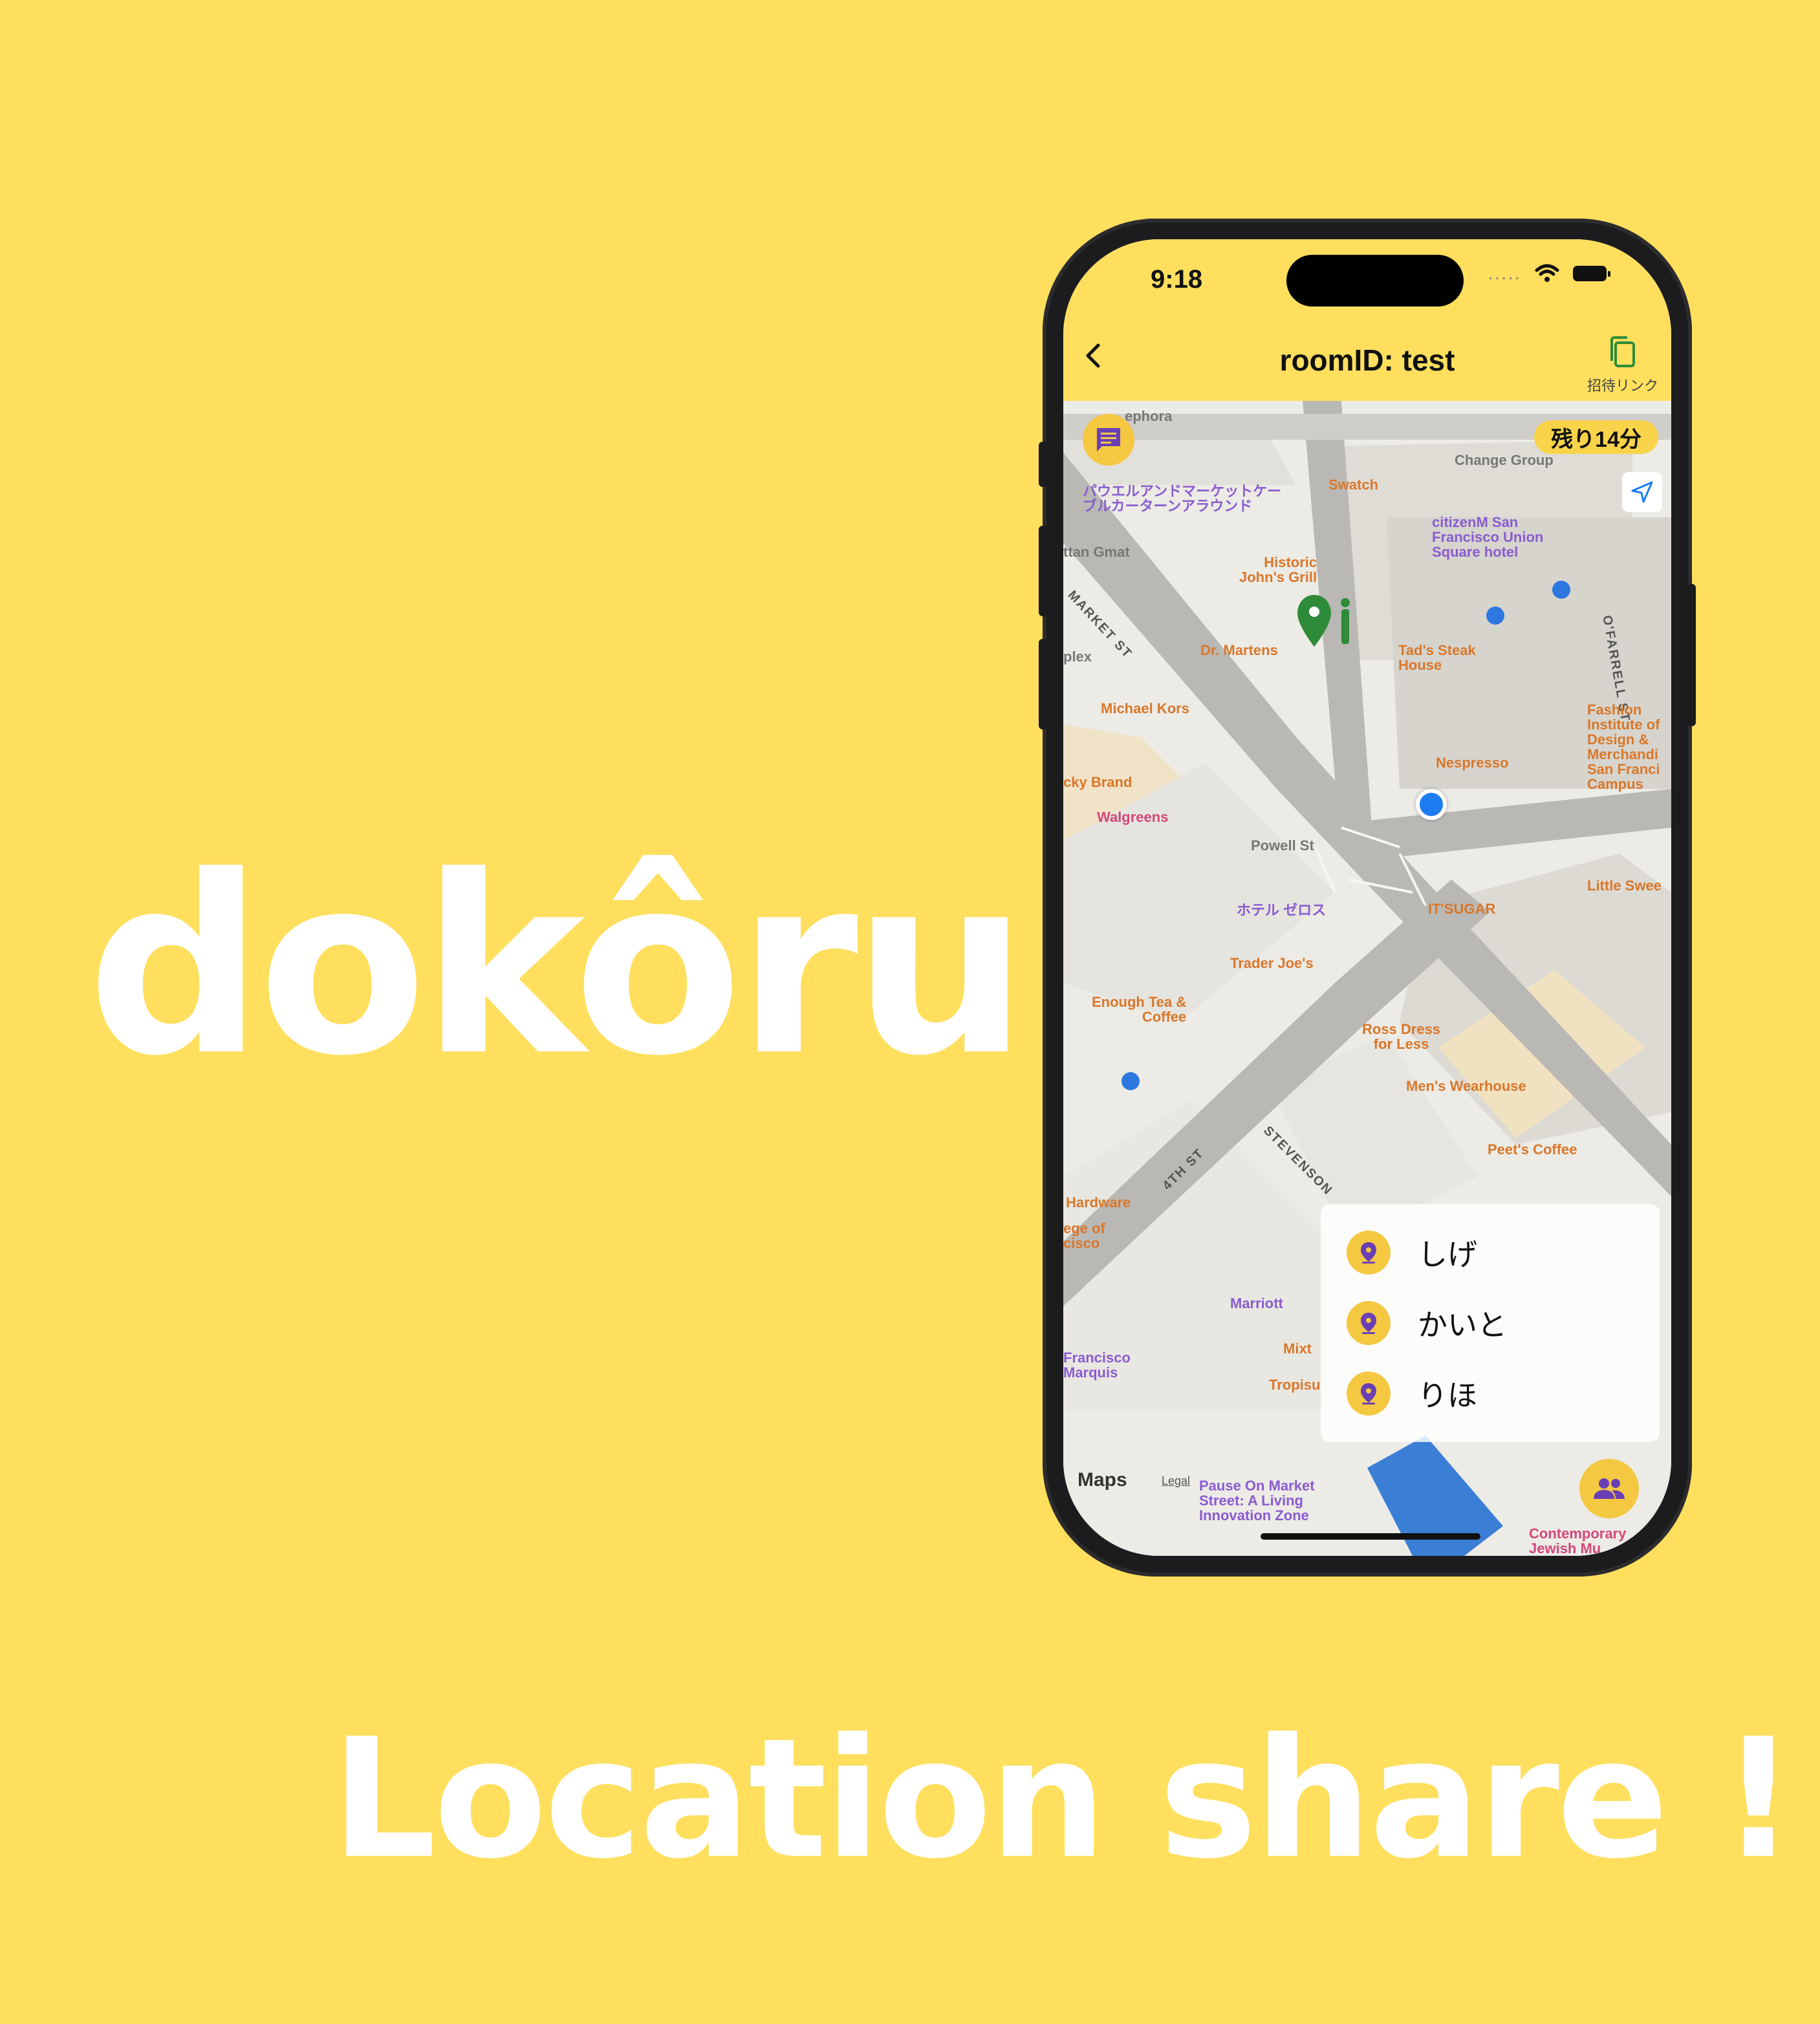 The height and width of the screenshot is (2024, 1820). What do you see at coordinates (1283, 846) in the screenshot?
I see `map-label: Powell St` at bounding box center [1283, 846].